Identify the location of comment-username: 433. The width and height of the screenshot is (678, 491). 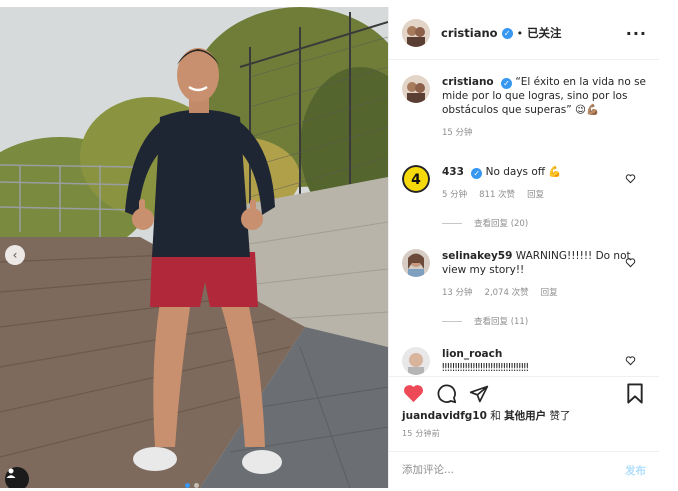
(453, 172).